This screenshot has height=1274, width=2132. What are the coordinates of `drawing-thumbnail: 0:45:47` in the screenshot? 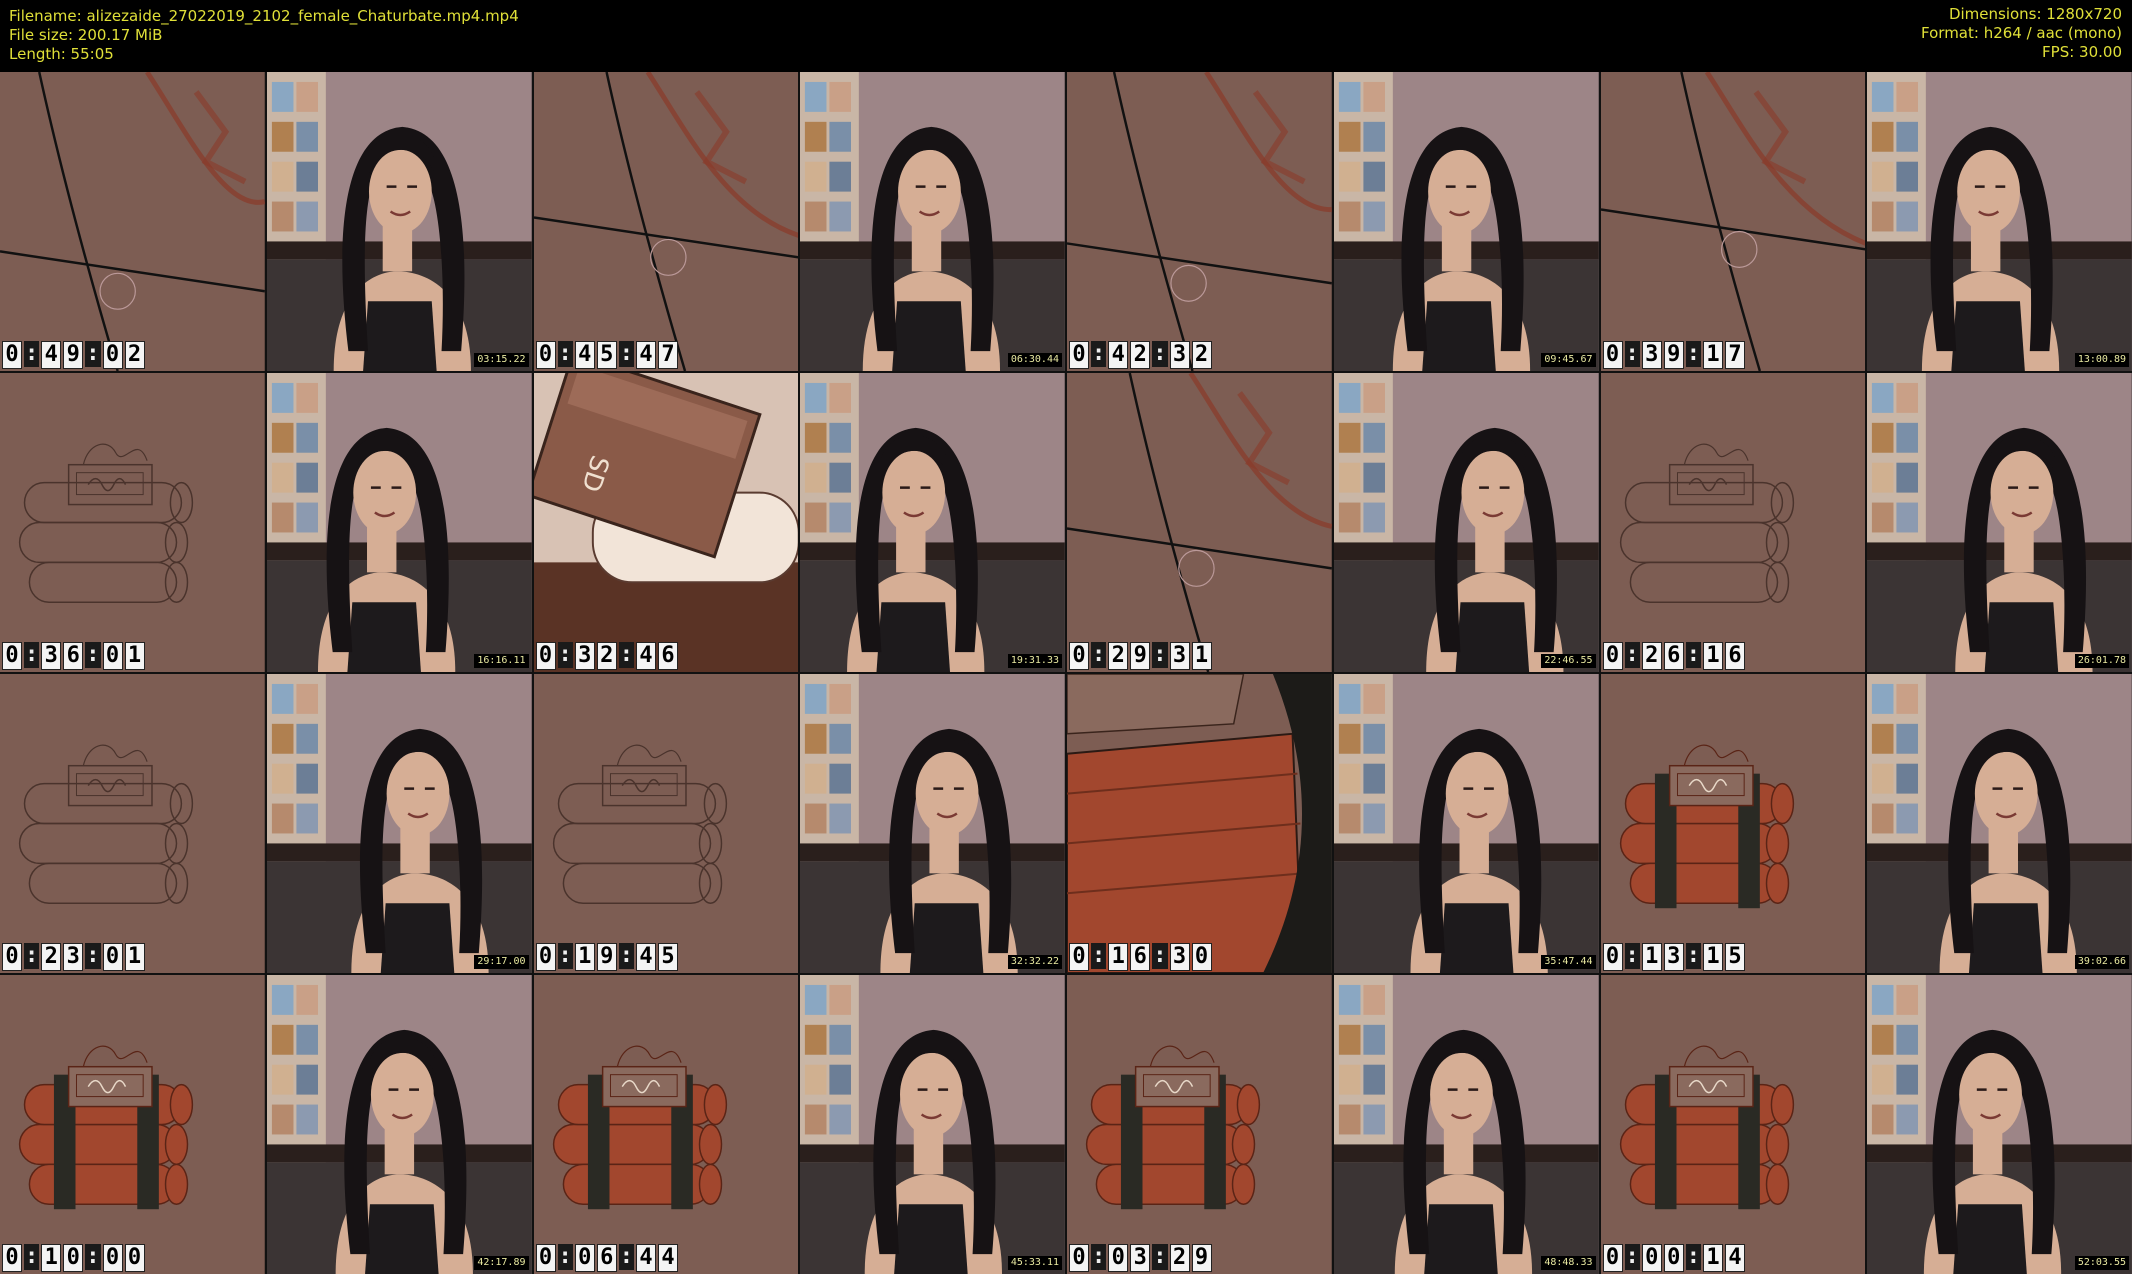 It's located at (666, 221).